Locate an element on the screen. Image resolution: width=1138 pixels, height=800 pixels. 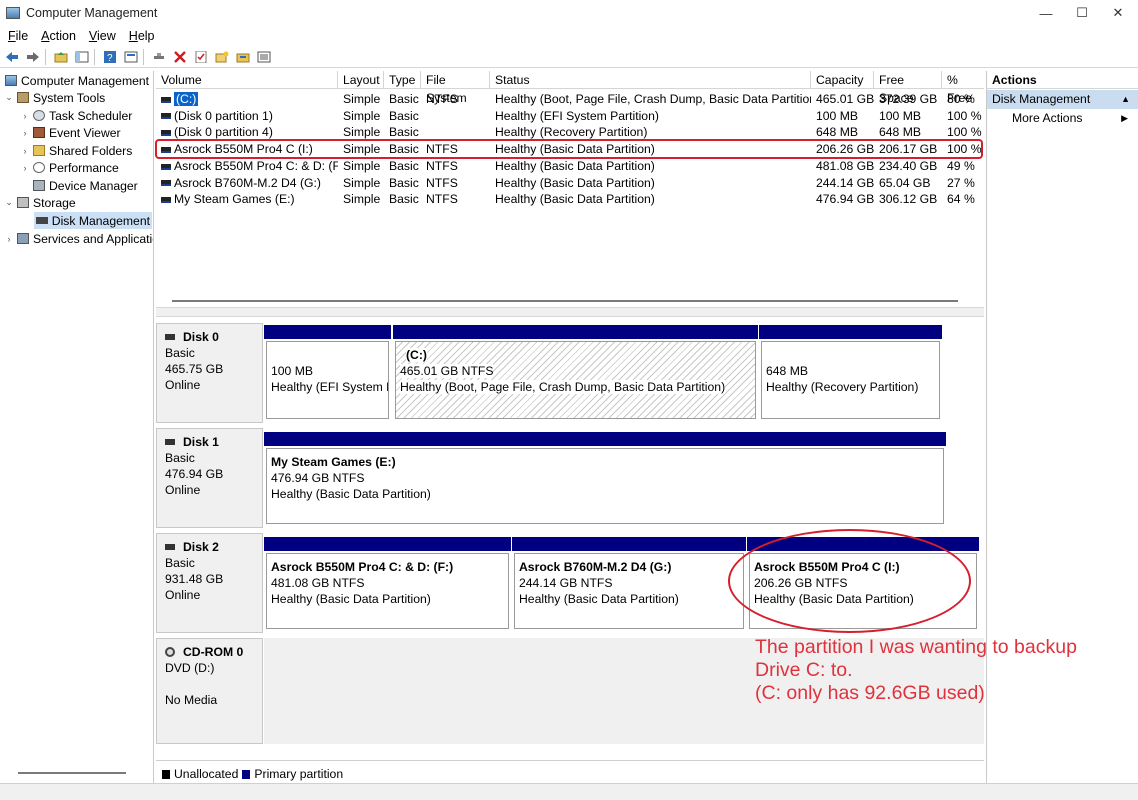
title-bar: Computer Management — ☐ ✕ is located at coordinates (569, 13).